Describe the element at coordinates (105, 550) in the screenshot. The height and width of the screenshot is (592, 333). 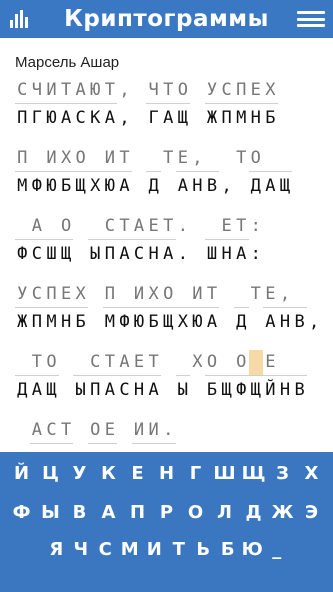
I see `key-letter: С` at that location.